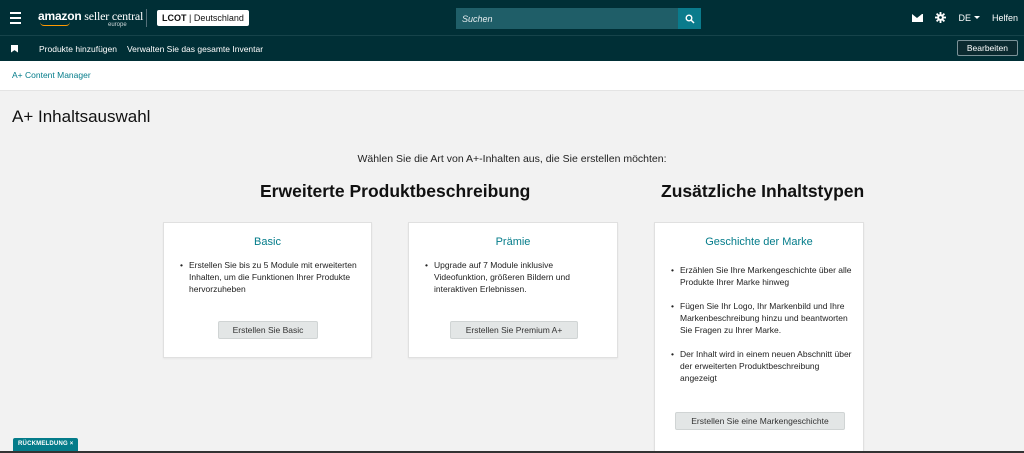  What do you see at coordinates (759, 242) in the screenshot?
I see `card-title: Geschichte der Marke` at bounding box center [759, 242].